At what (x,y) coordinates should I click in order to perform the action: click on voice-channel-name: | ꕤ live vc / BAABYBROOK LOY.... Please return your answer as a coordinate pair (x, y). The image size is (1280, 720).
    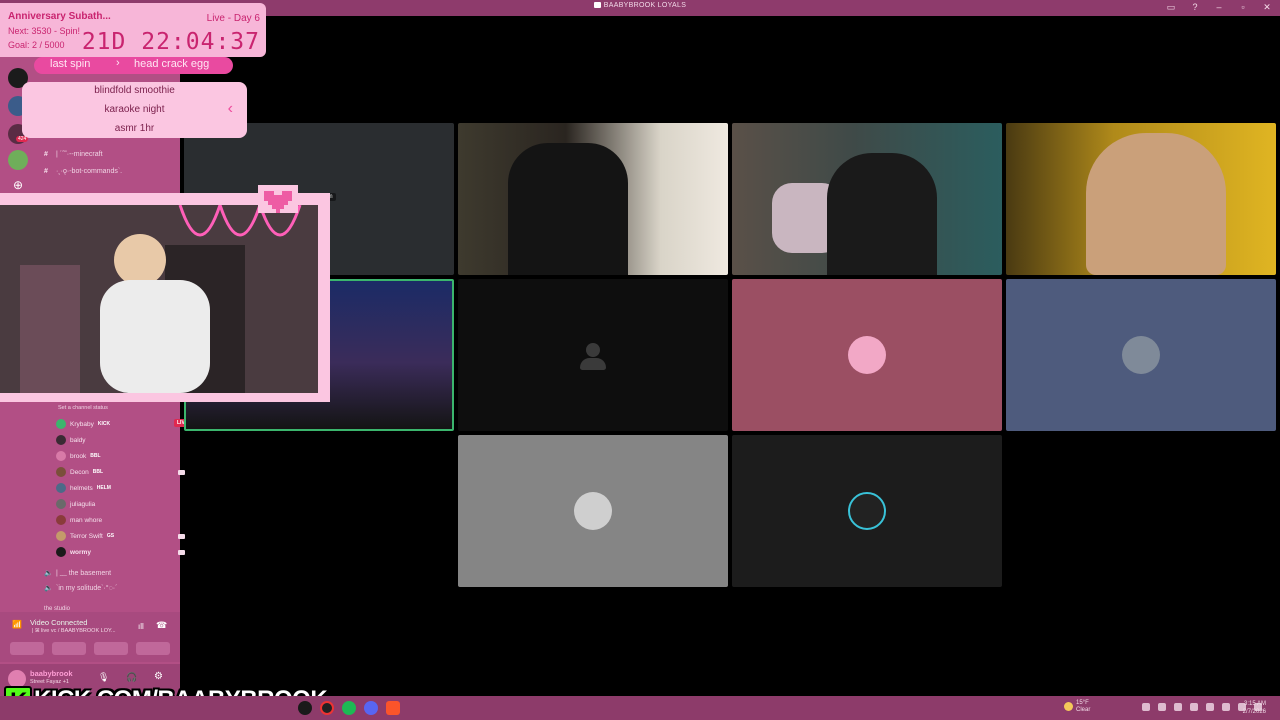
    Looking at the image, I should click on (74, 631).